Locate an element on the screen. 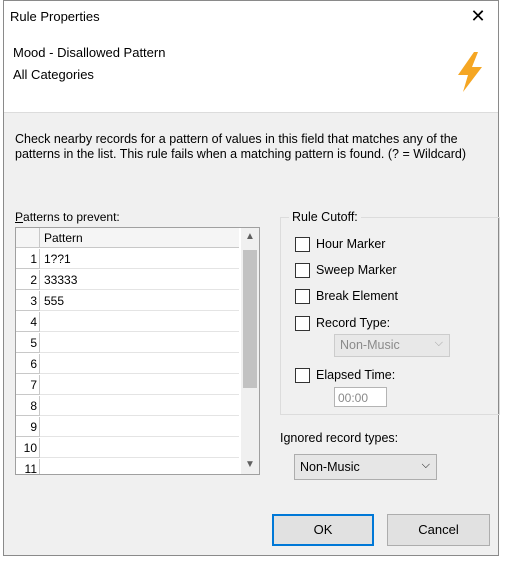 The height and width of the screenshot is (565, 505). hour-marker-checkbox is located at coordinates (302, 244).